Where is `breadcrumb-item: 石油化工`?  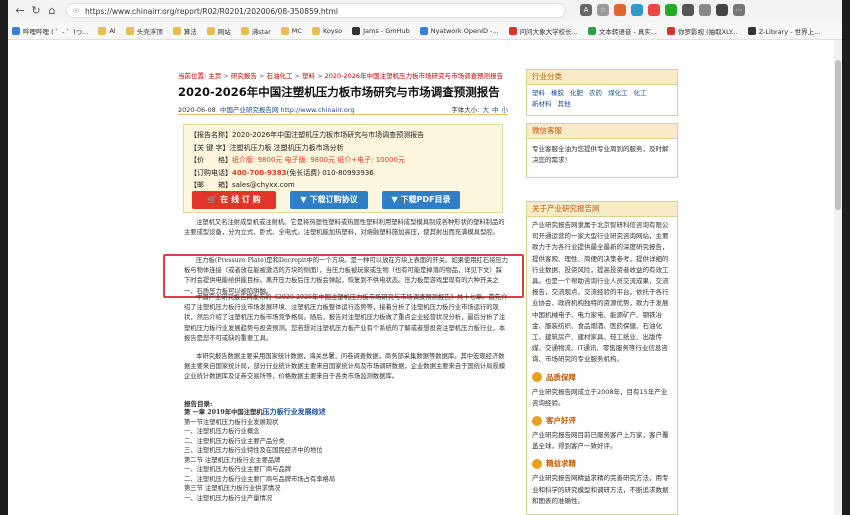 breadcrumb-item: 石油化工 is located at coordinates (279, 76).